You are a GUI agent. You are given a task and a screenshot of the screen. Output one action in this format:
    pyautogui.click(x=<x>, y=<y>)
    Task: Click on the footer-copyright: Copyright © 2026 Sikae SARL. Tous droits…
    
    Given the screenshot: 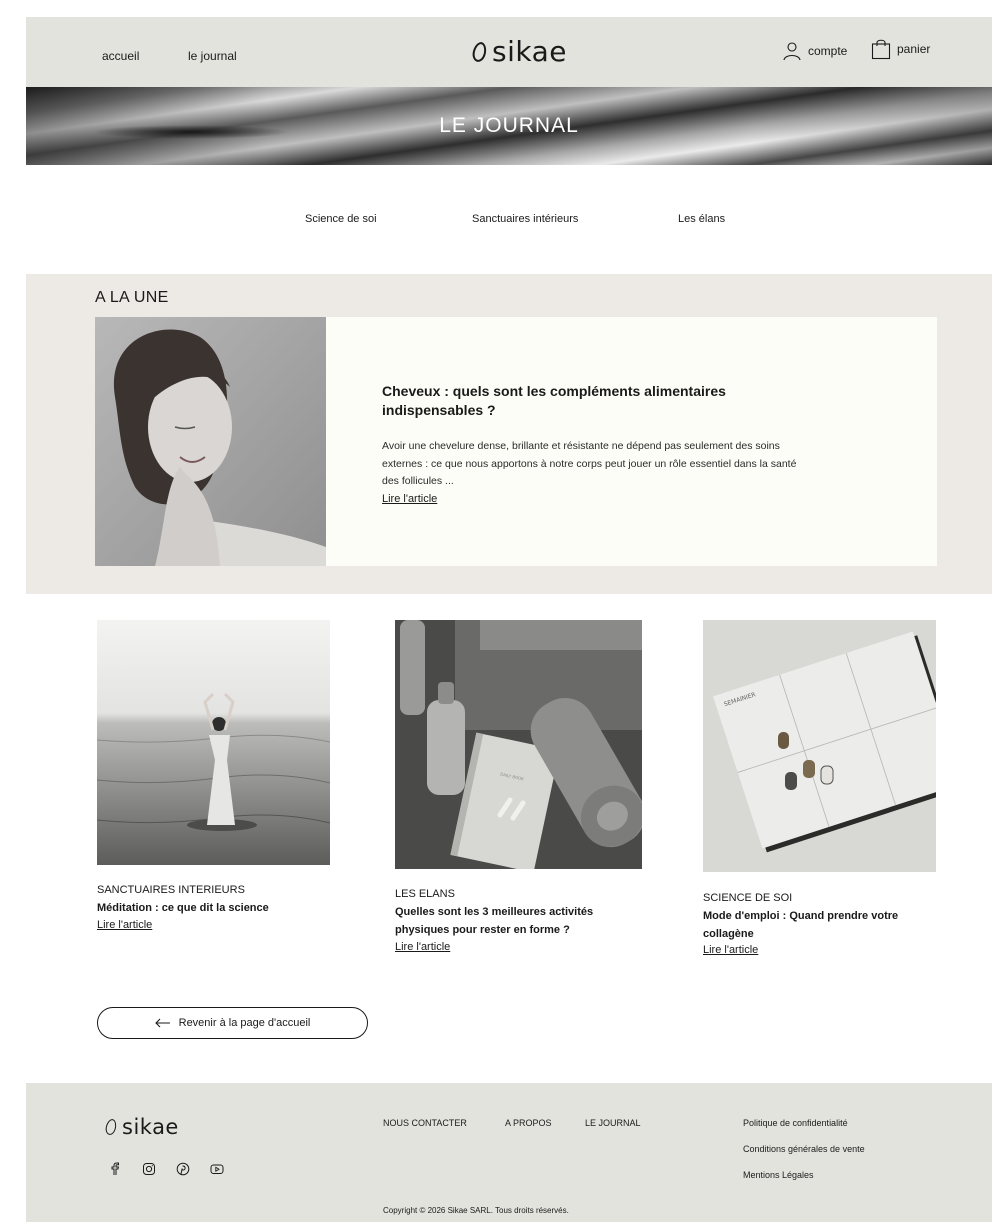 What is the action you would take?
    pyautogui.click(x=476, y=1210)
    